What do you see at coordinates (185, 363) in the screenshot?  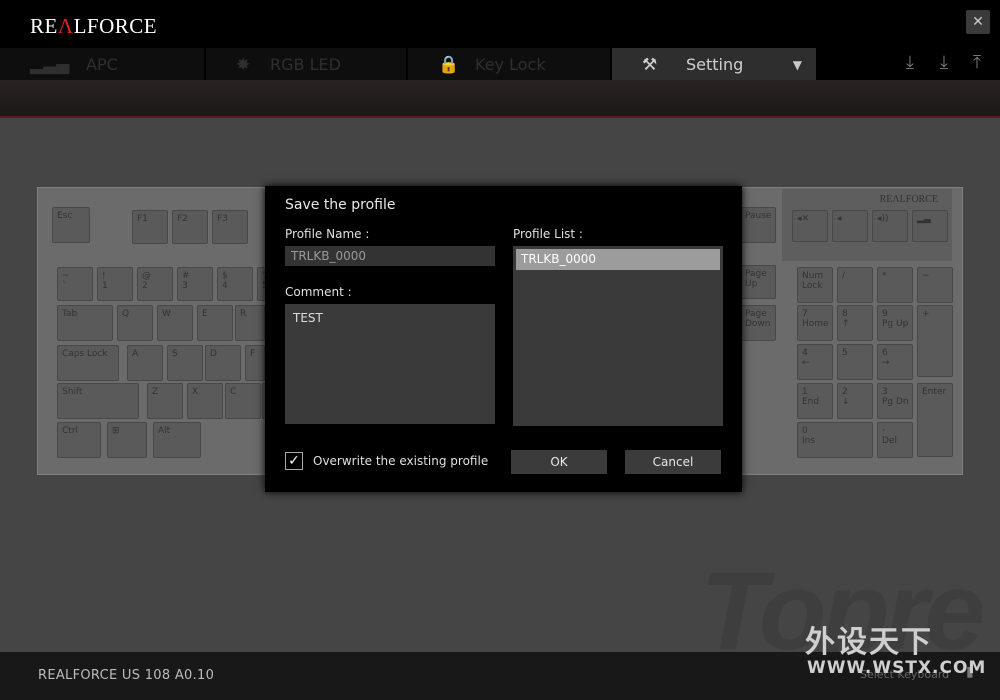 I see `keyboard-key: S` at bounding box center [185, 363].